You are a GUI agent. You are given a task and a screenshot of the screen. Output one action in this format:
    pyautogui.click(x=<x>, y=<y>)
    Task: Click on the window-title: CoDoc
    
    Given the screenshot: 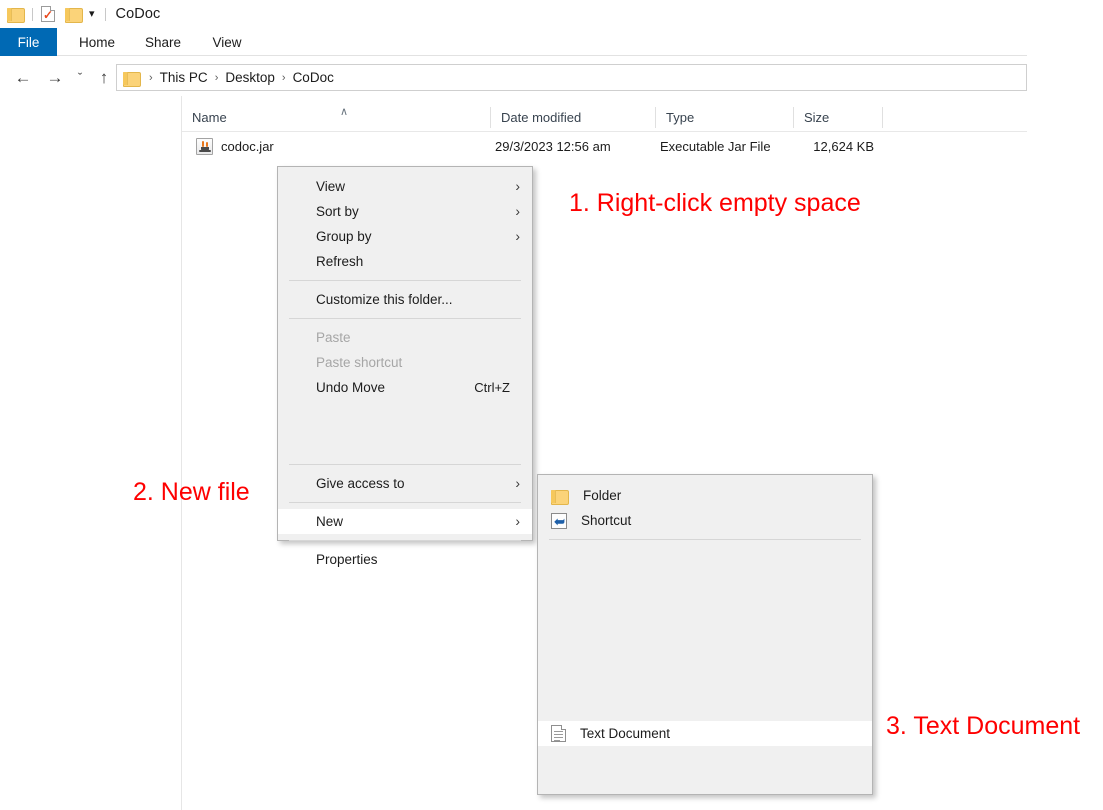 What is the action you would take?
    pyautogui.click(x=138, y=14)
    